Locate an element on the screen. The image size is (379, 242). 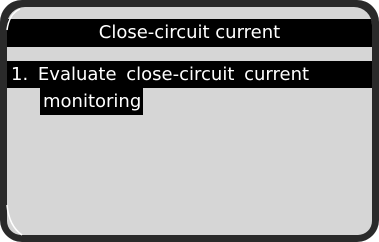
screen-glare-marks is located at coordinates (14, 122).